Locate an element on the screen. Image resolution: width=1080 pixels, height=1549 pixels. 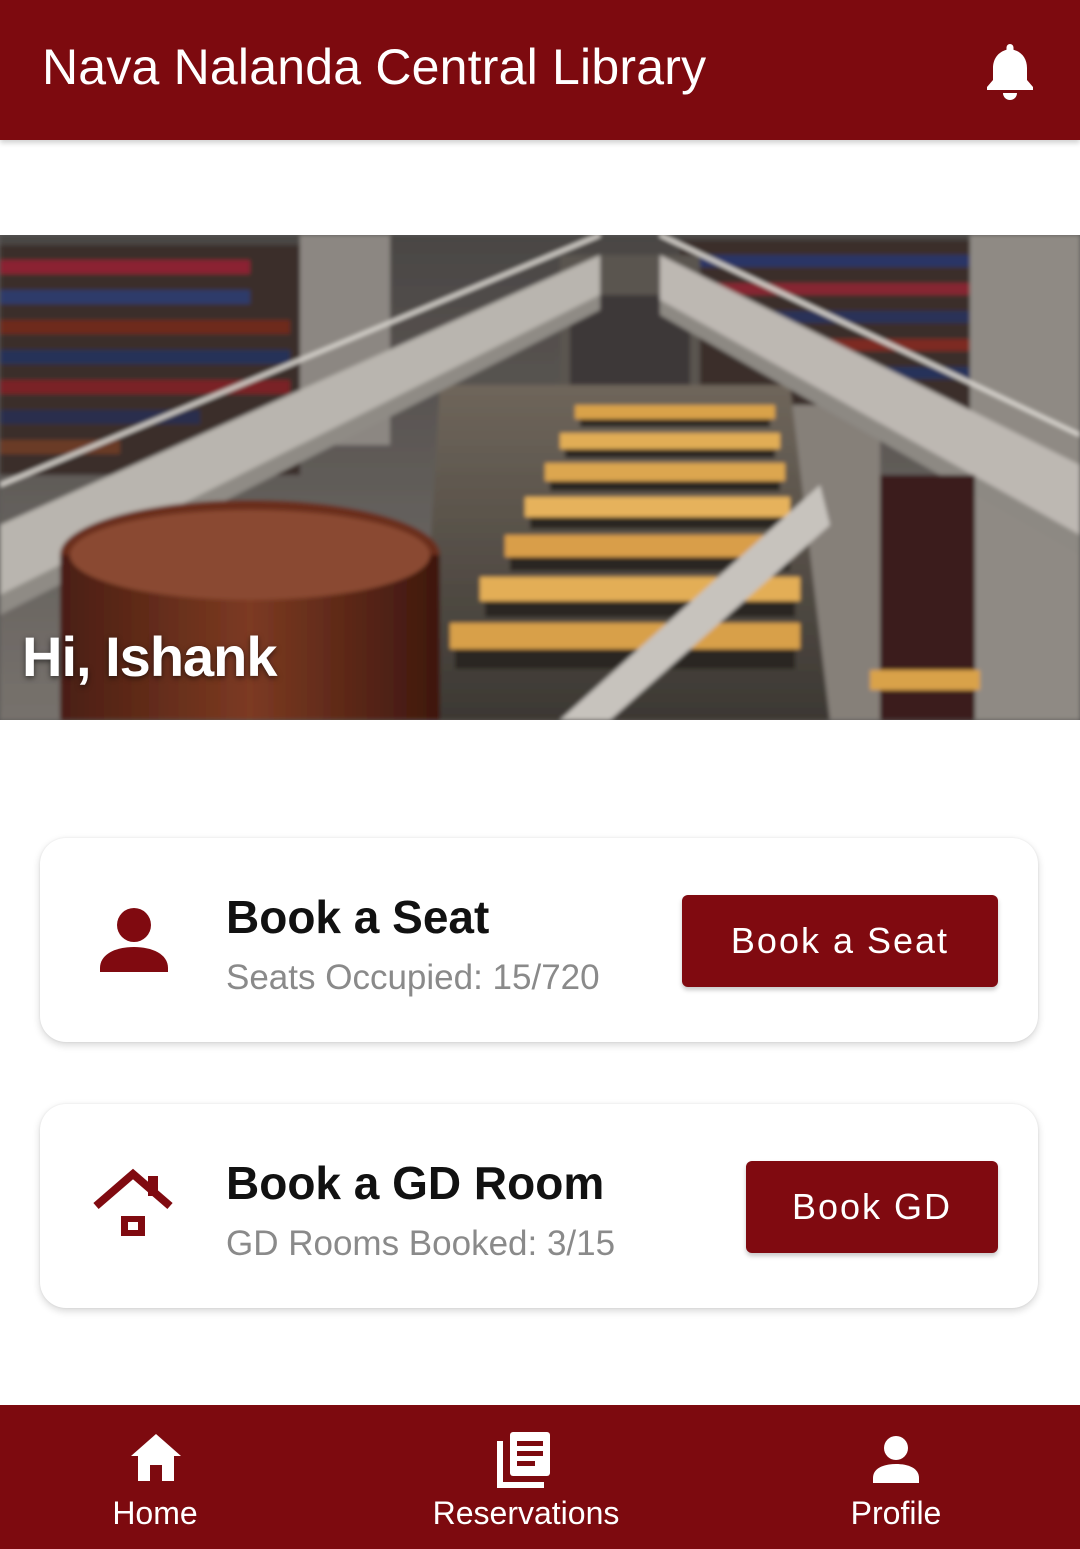
book-gd-button: Book GD is located at coordinates (872, 1207).